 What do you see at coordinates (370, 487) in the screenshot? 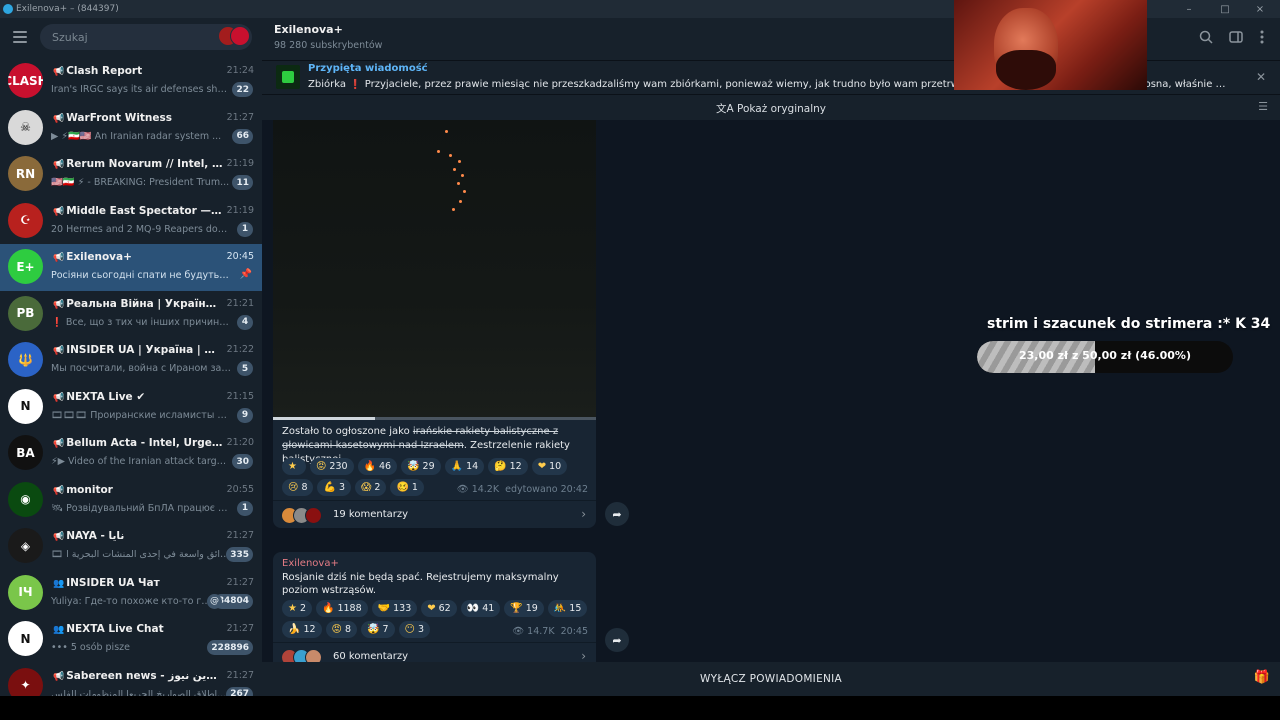
I see `reaction-chip: 😱 2` at bounding box center [370, 487].